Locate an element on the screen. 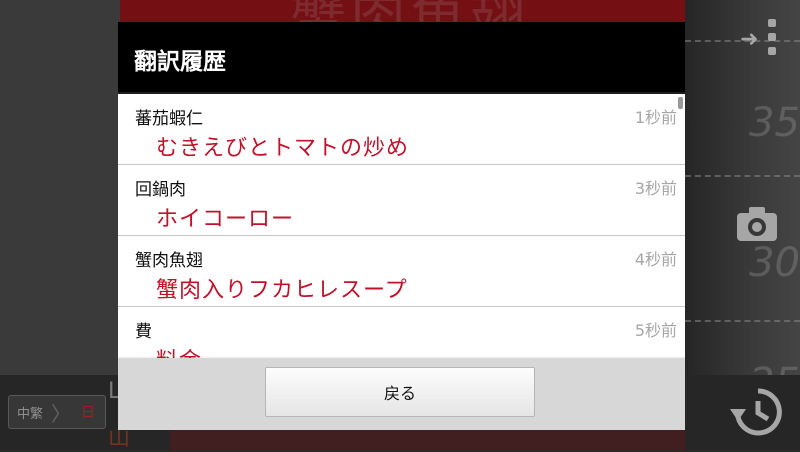  list-item: 蕃茄蝦仁 1秒前 むきえびとトマトの炒め is located at coordinates (401, 129).